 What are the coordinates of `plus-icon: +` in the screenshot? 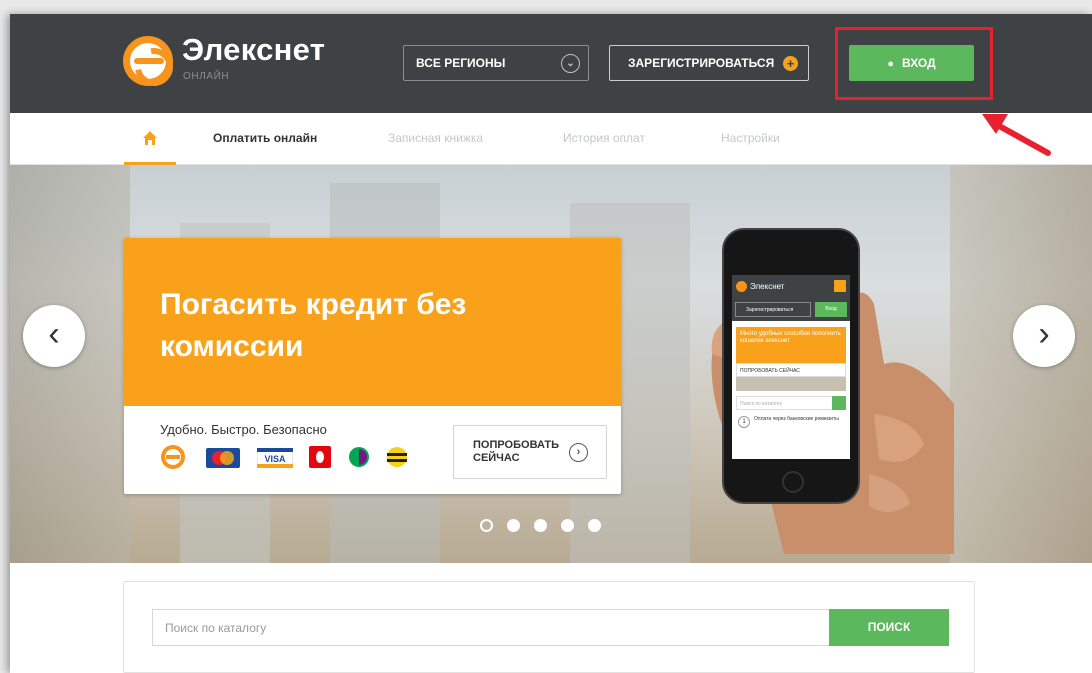 It's located at (790, 63).